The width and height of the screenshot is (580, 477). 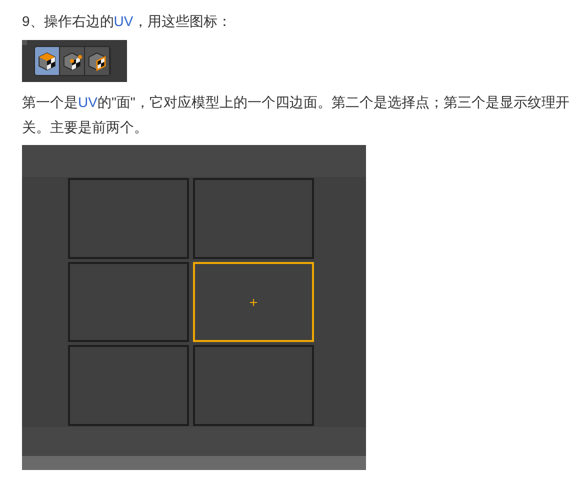 What do you see at coordinates (296, 115) in the screenshot?
I see `paragraph-text: 第一个是UV的"面"，它对应模型上的一个四边面。第二个是选择点；第三个是显示纹理开关。主要是前两个。` at bounding box center [296, 115].